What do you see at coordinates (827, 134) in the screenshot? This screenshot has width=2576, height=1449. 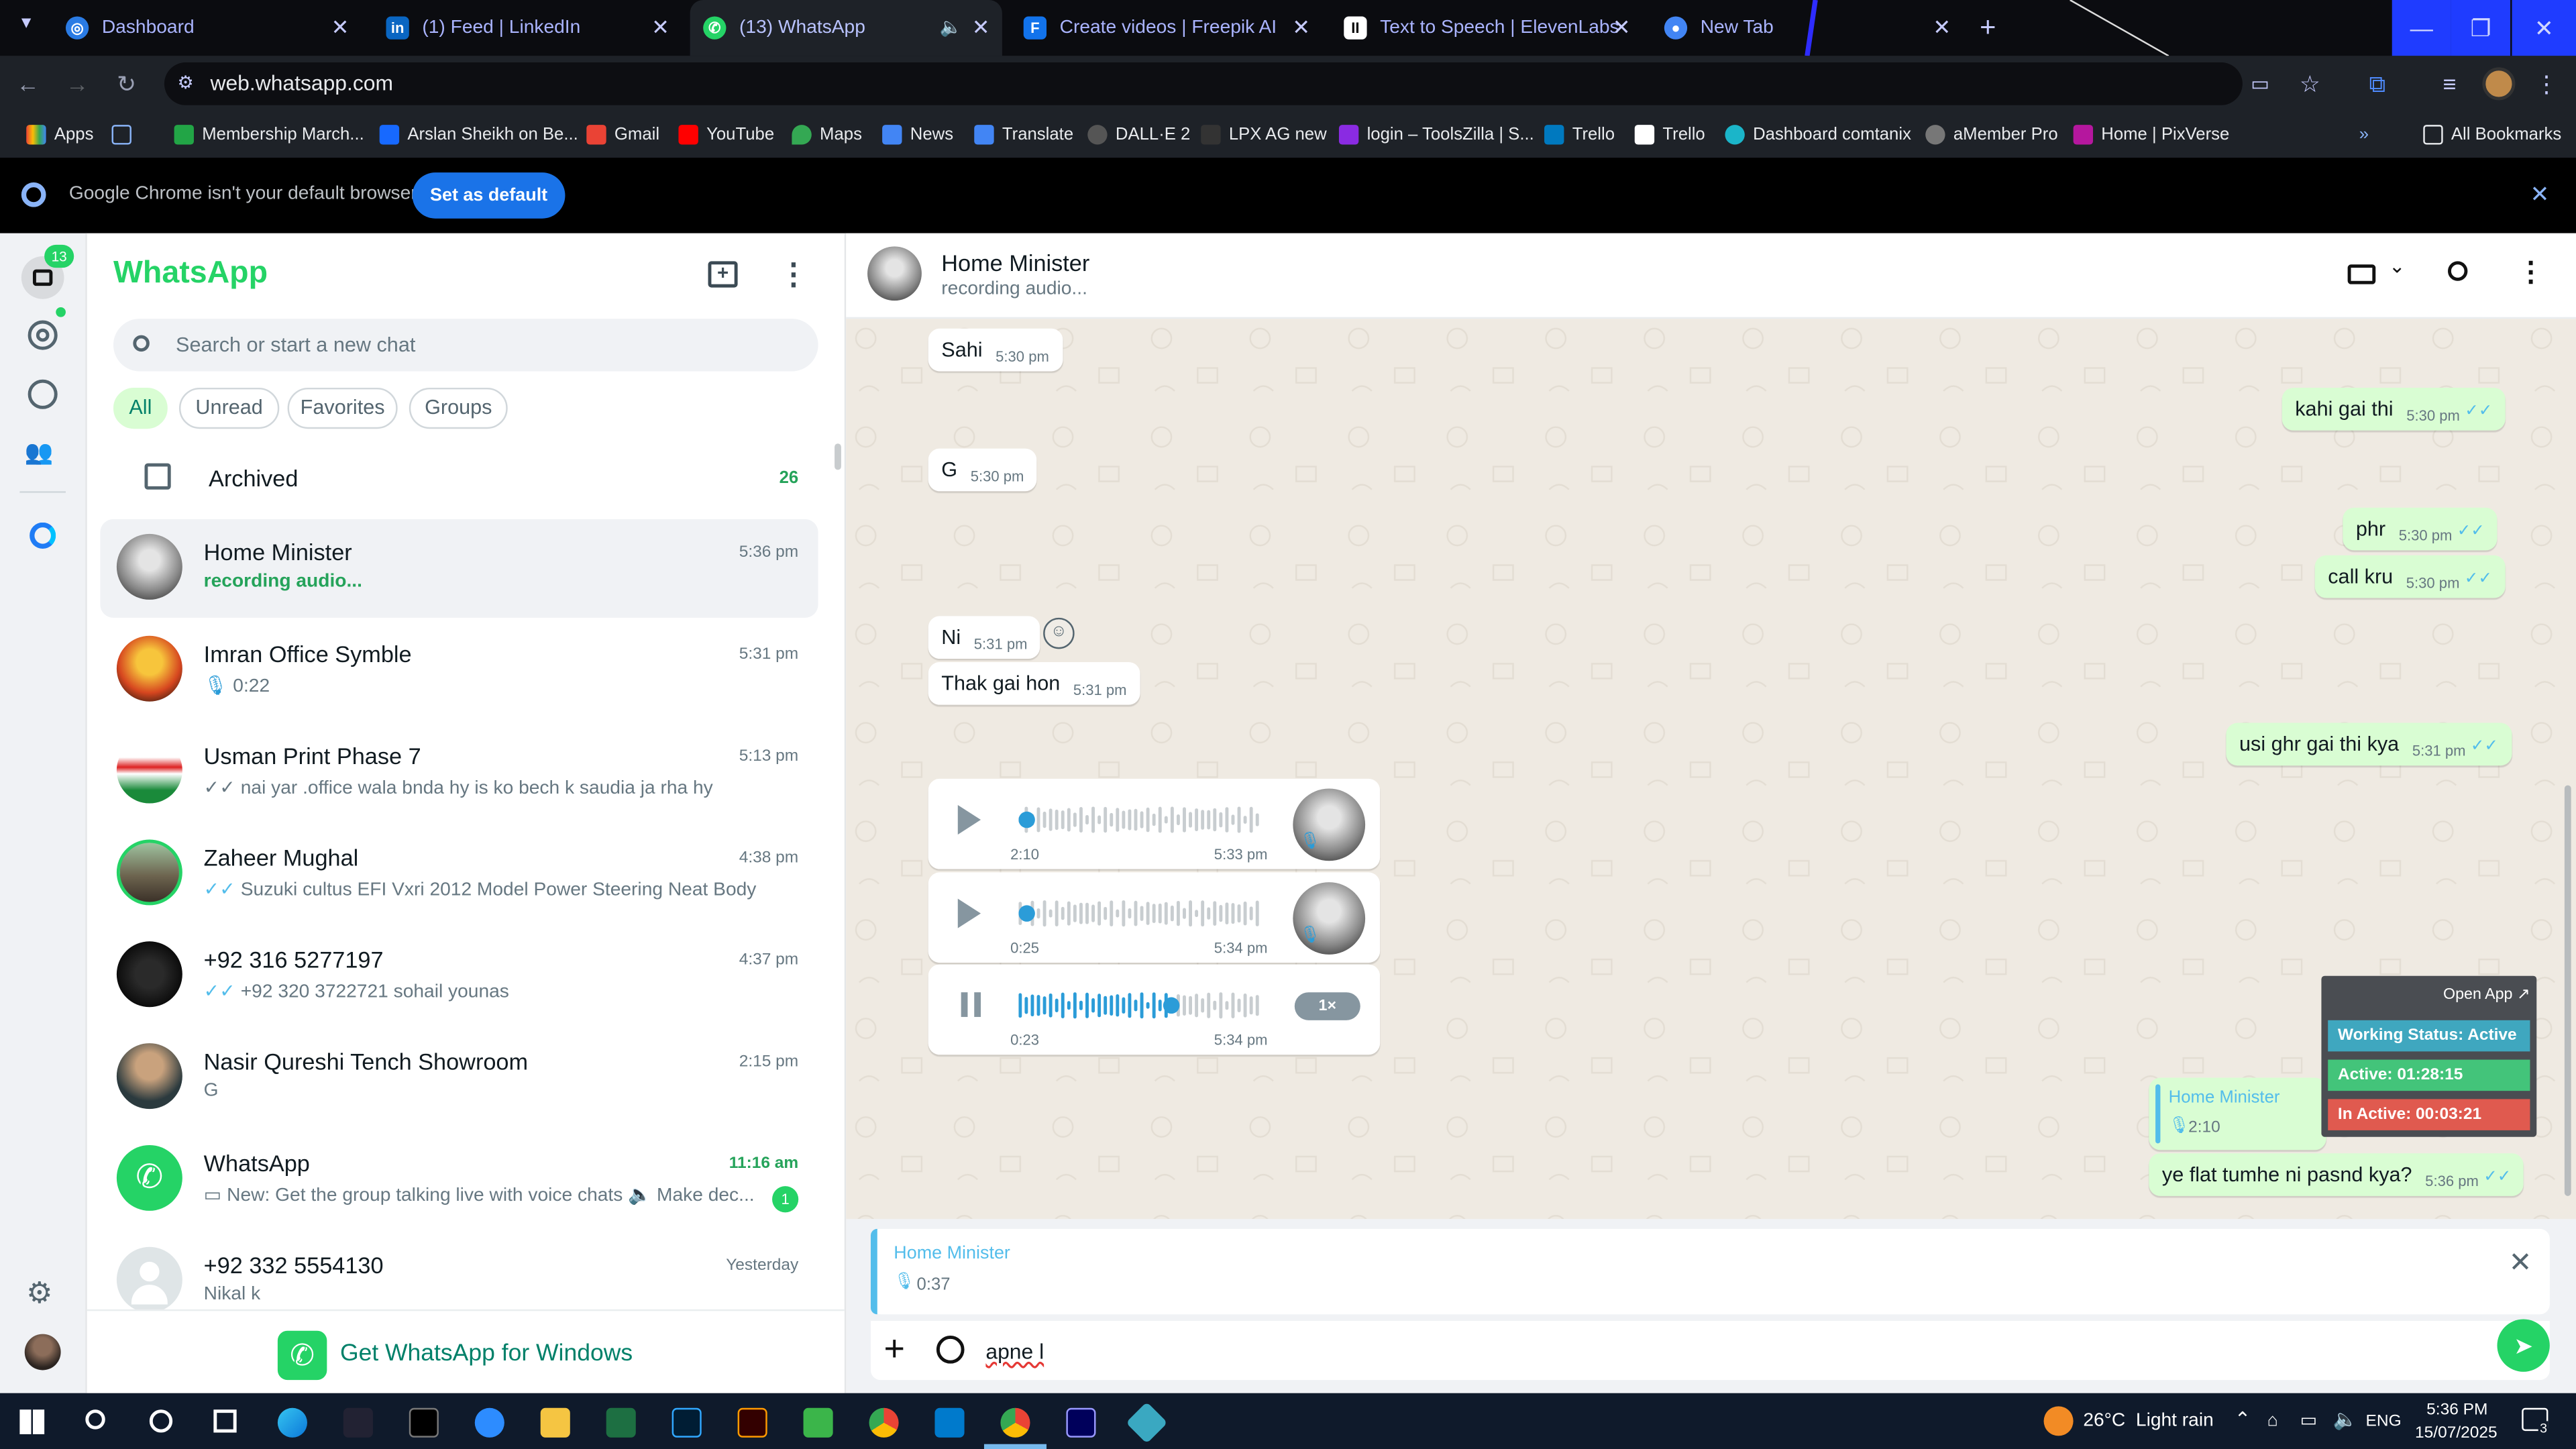 I see `bookmark-maps: Maps` at bounding box center [827, 134].